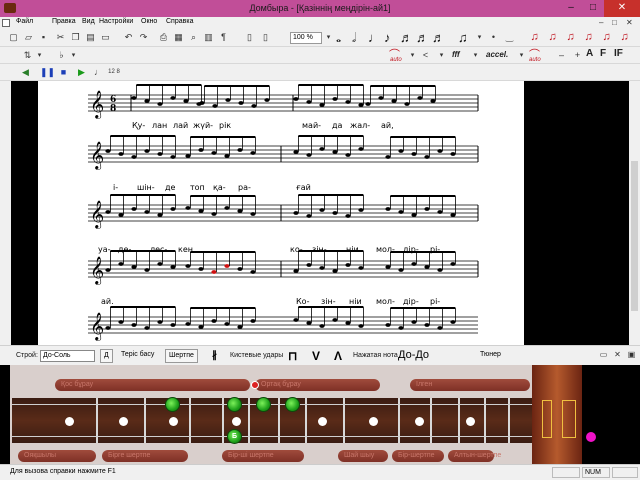 Image resolution: width=640 pixels, height=480 pixels. What do you see at coordinates (463, 37) in the screenshot?
I see `triplet-icon: ♫` at bounding box center [463, 37].